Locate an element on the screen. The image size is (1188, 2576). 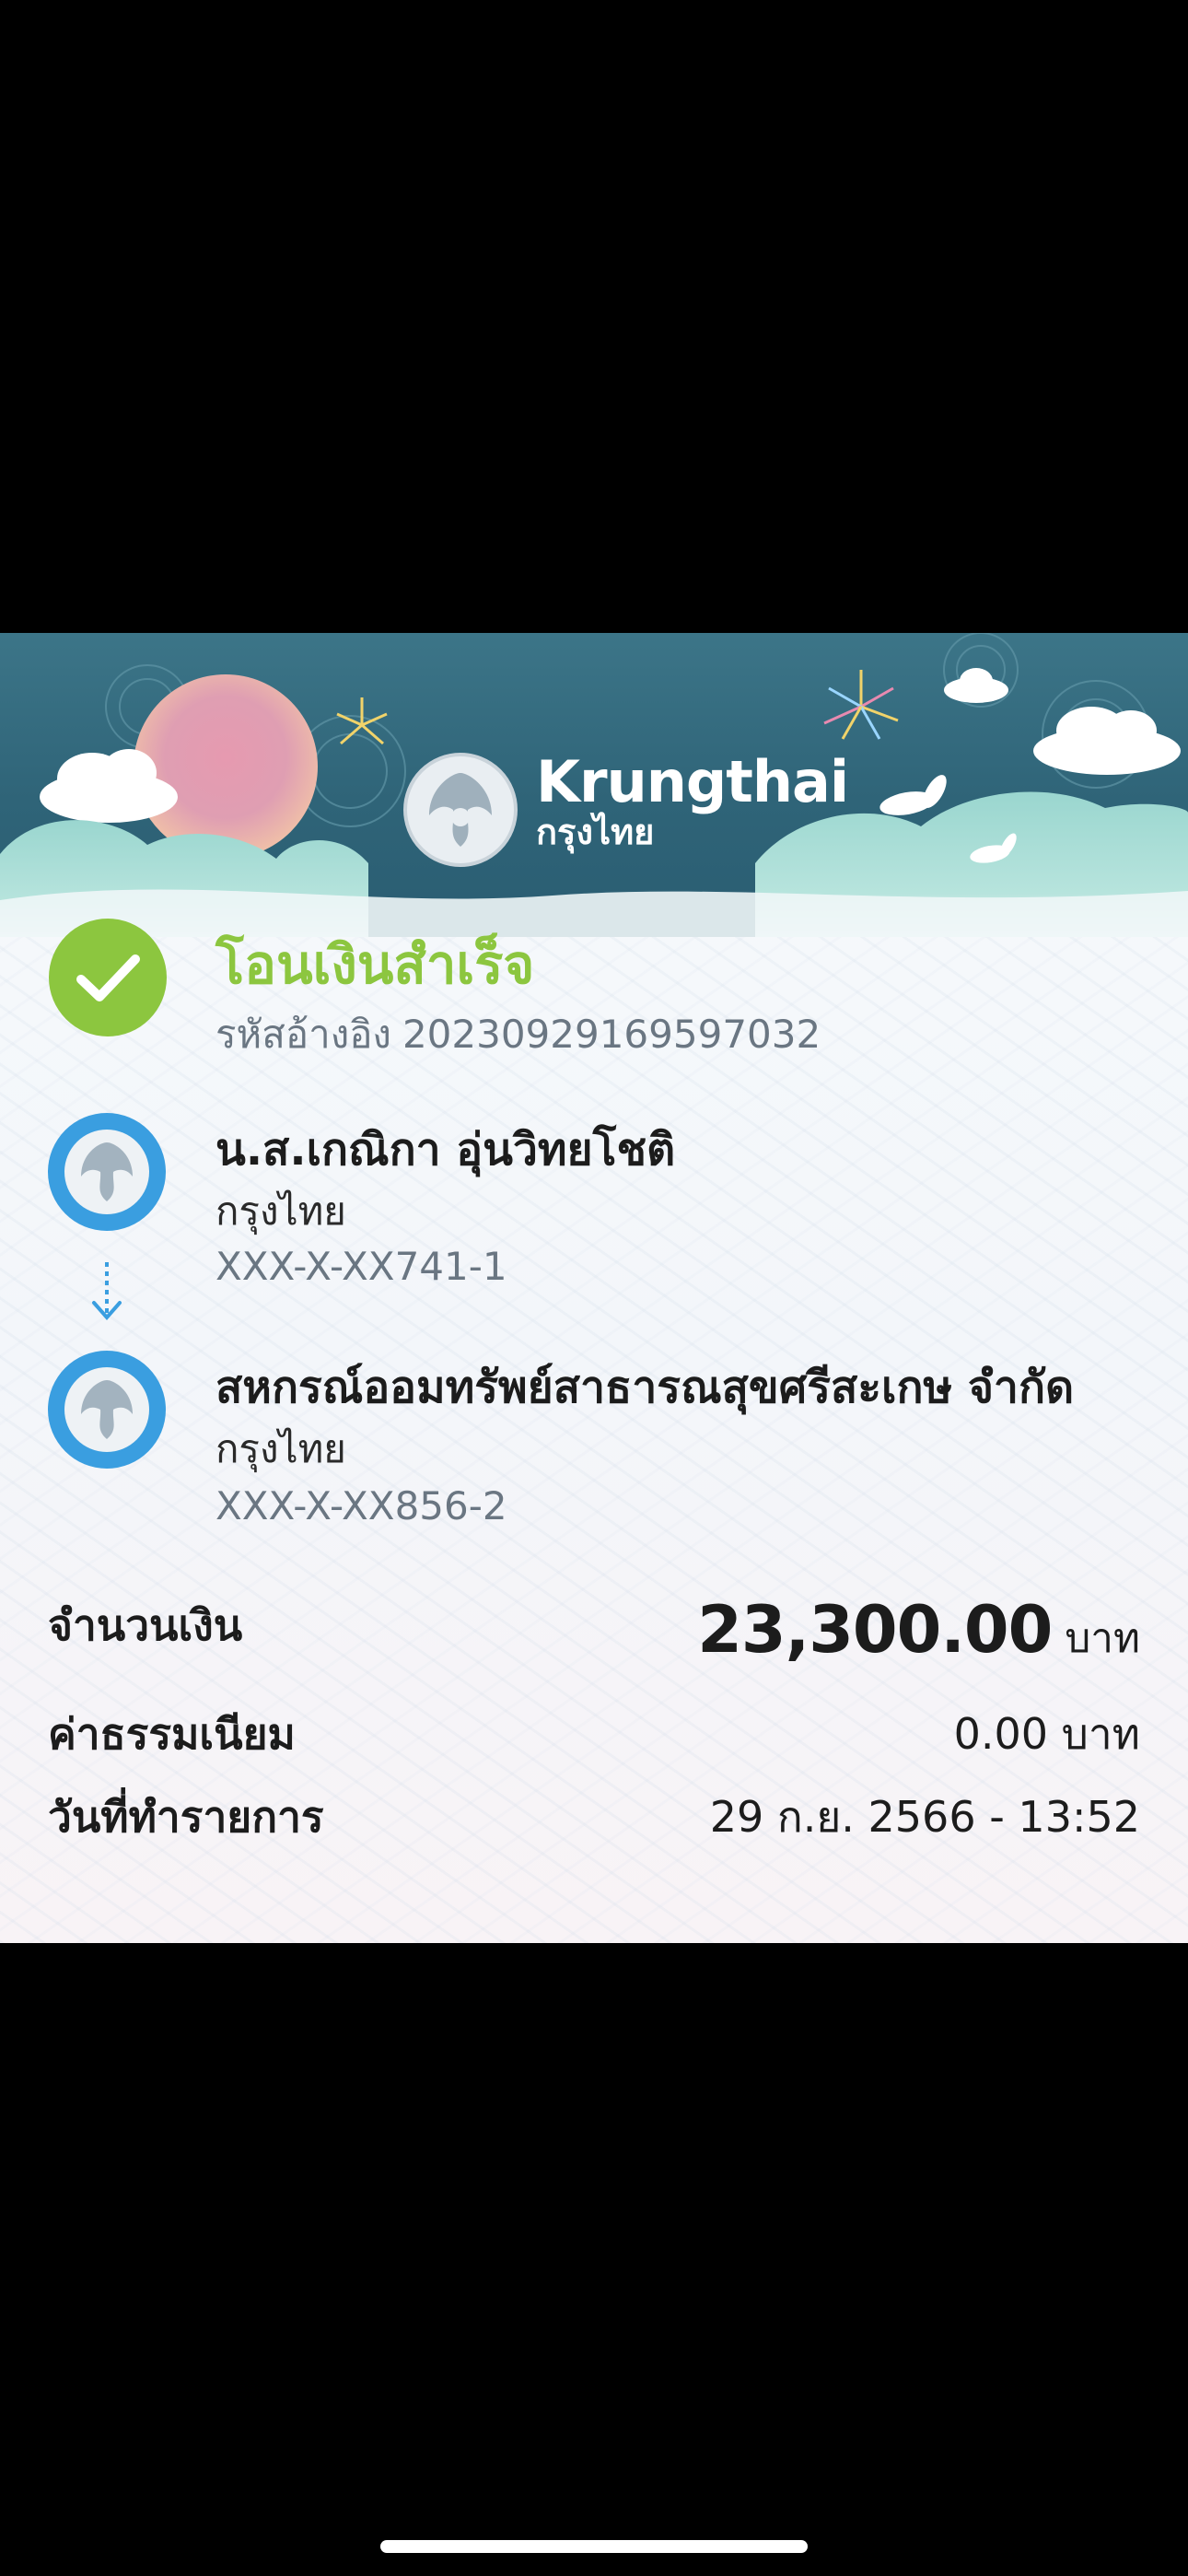
date-label: วันที่ทำรายการ is located at coordinates (186, 1817).